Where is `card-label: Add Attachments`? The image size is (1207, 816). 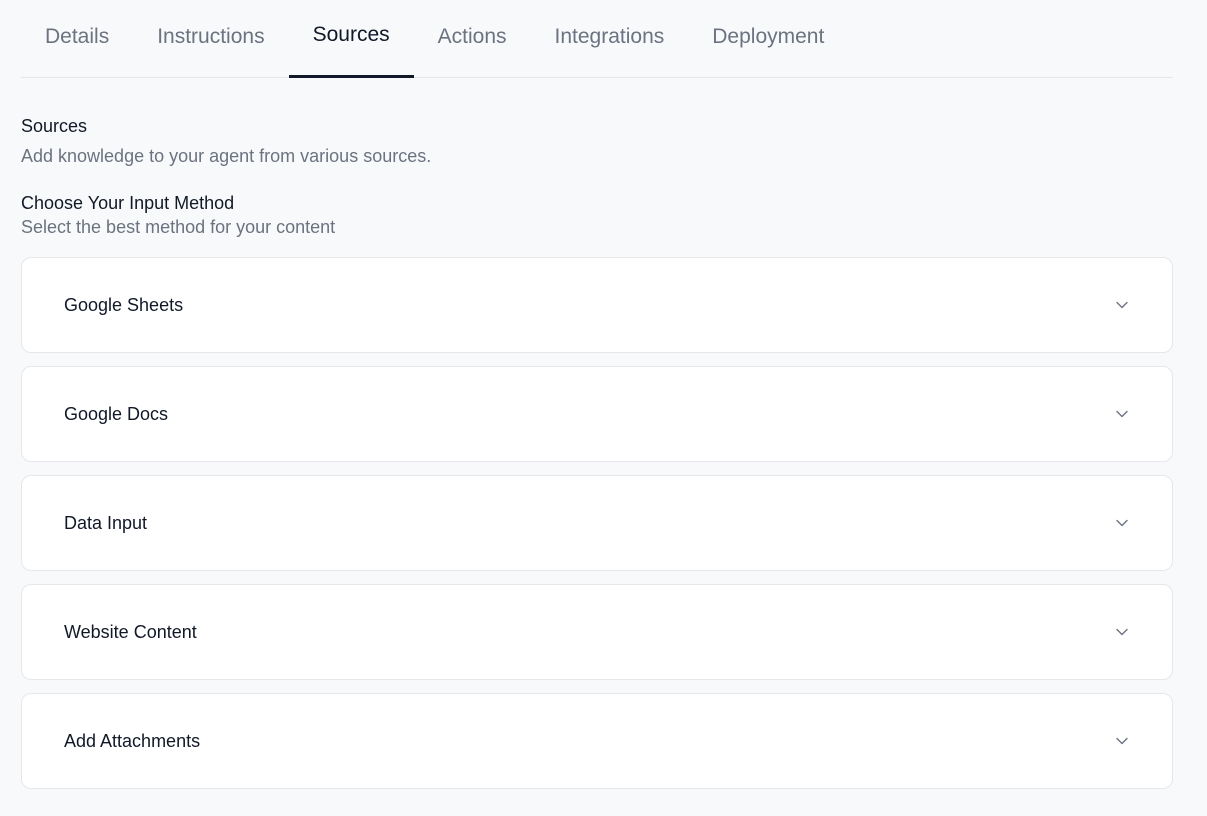 card-label: Add Attachments is located at coordinates (132, 740).